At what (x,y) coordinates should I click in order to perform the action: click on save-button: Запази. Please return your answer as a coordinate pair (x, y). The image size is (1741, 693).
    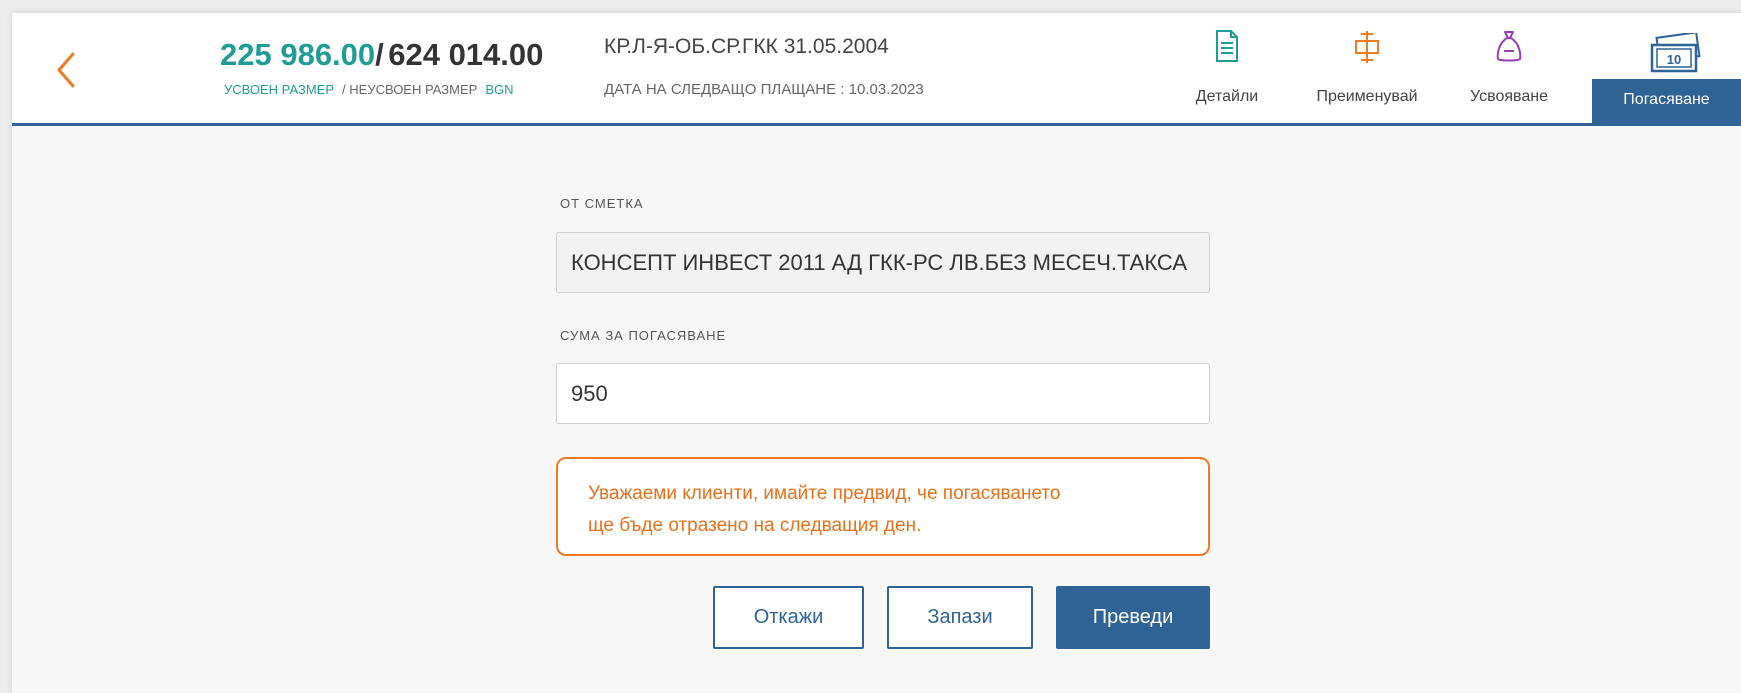
    Looking at the image, I should click on (960, 617).